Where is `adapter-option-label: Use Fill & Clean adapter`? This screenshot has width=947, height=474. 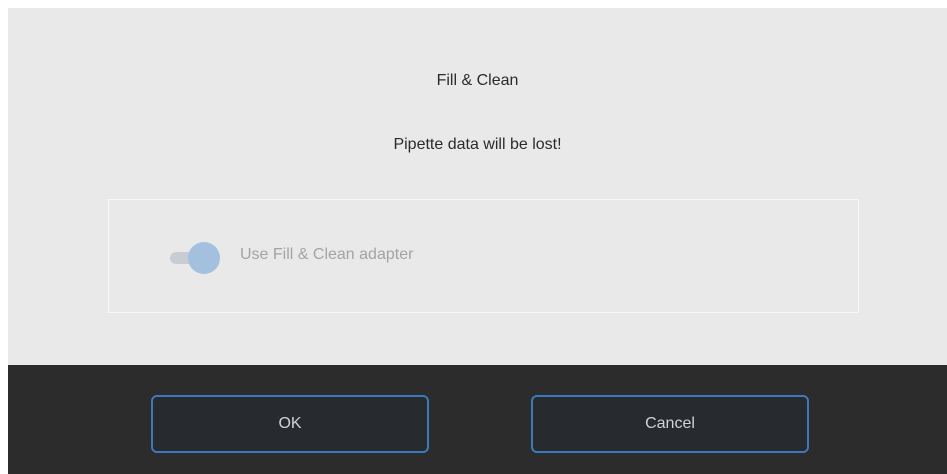
adapter-option-label: Use Fill & Clean adapter is located at coordinates (327, 254).